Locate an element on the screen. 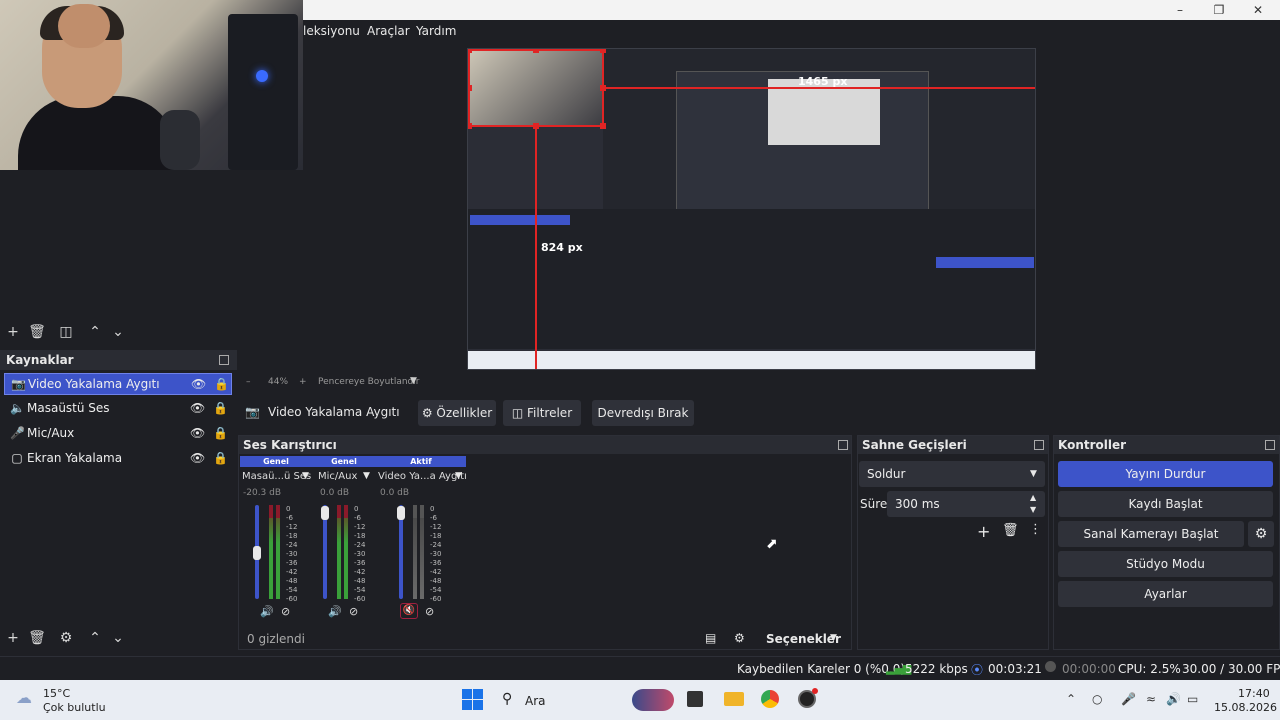 The width and height of the screenshot is (1280, 720). source-item-desktop-audio: 🔈 Masaüstü Ses 👁 🔒 is located at coordinates (118, 409).